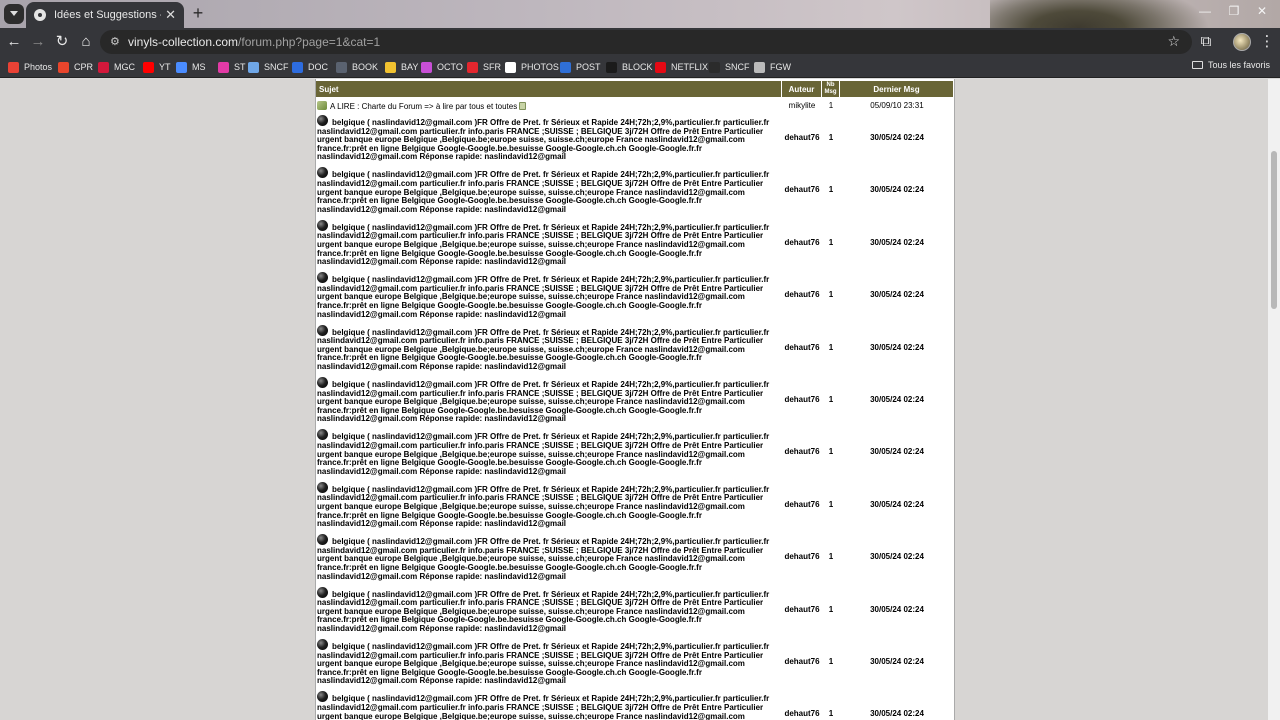 The width and height of the screenshot is (1280, 720). Describe the element at coordinates (484, 67) in the screenshot. I see `bookmark-item: SFR` at that location.